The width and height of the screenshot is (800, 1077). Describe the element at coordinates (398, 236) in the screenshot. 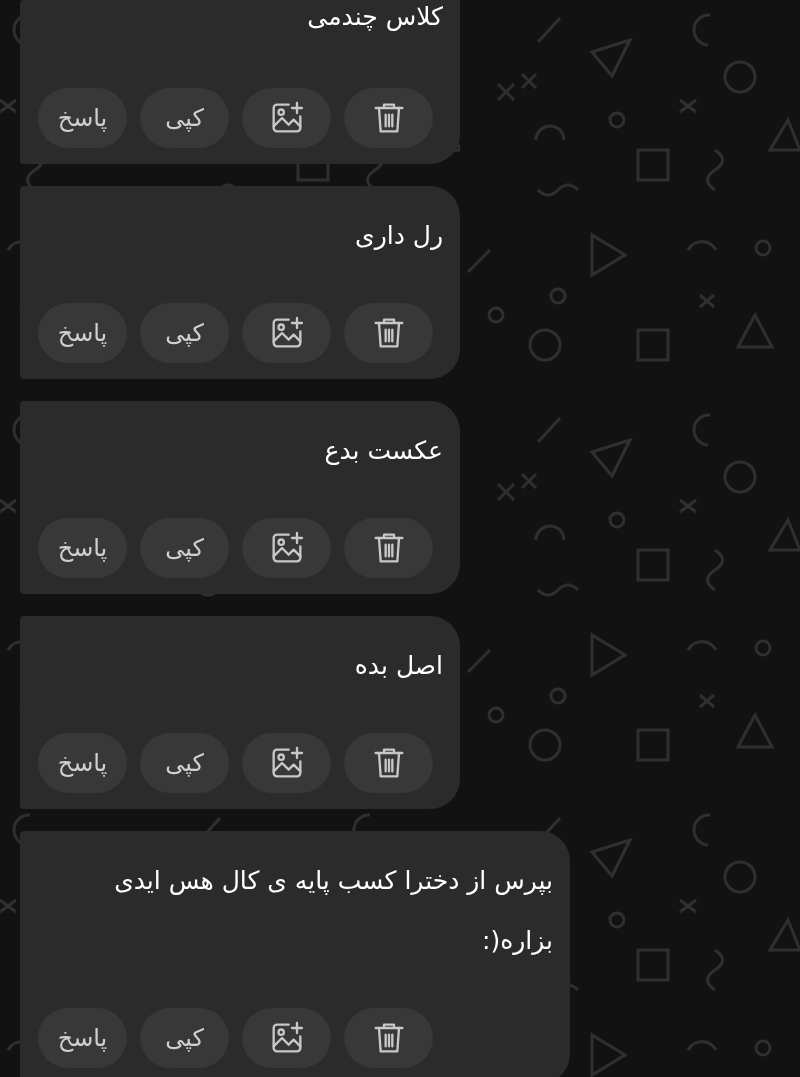

I see `message-text: رل داری` at that location.